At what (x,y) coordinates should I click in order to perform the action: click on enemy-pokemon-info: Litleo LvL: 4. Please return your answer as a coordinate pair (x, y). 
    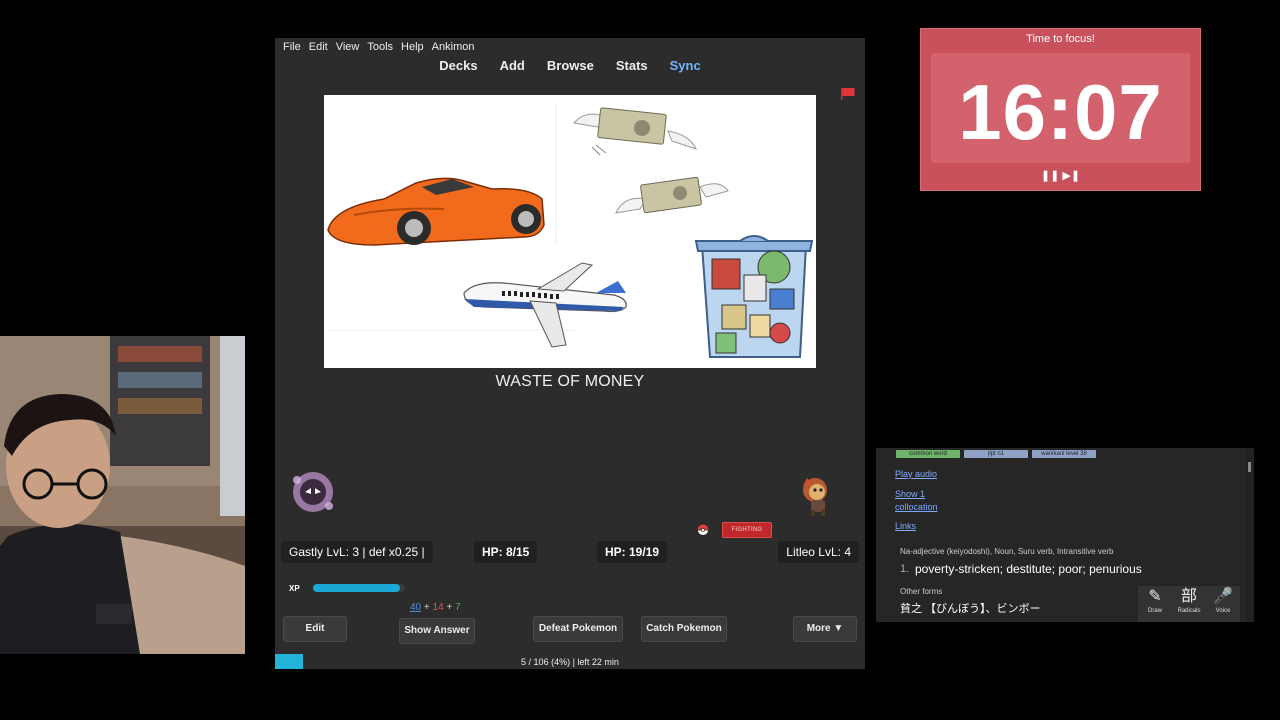
    Looking at the image, I should click on (818, 552).